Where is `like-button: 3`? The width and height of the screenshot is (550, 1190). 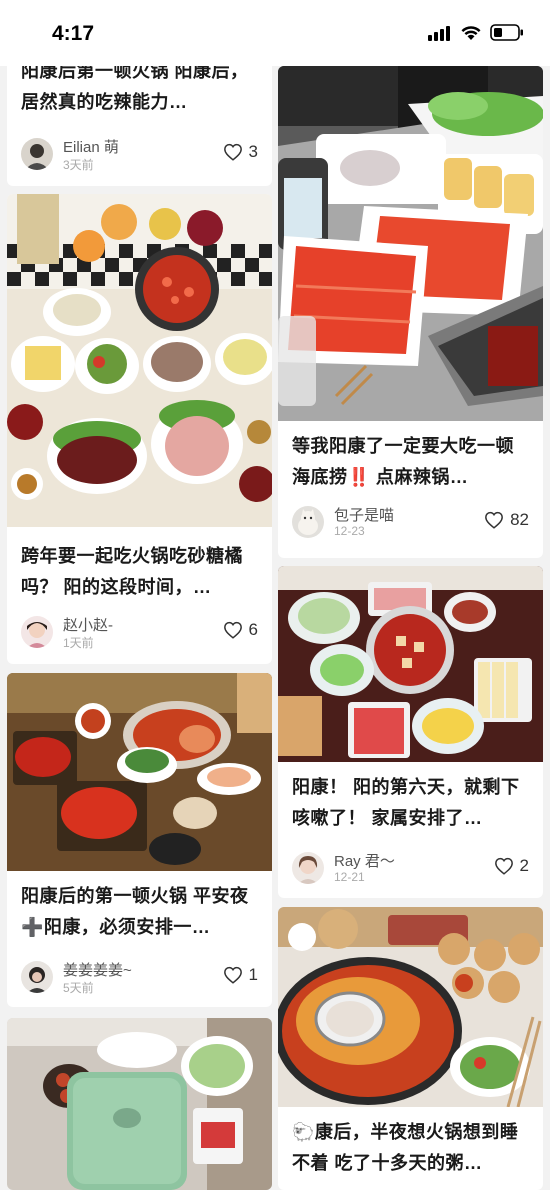 like-button: 3 is located at coordinates (240, 152).